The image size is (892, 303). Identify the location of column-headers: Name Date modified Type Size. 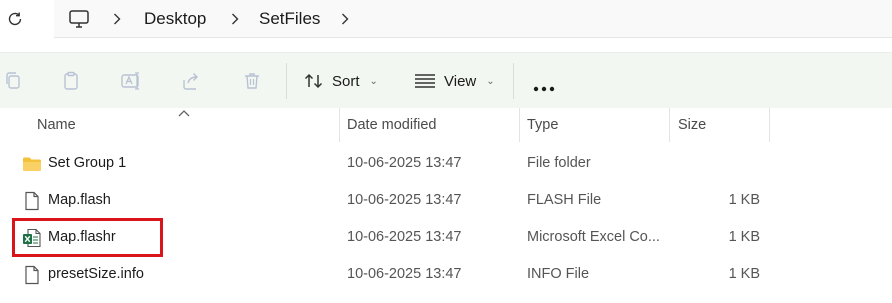
(446, 125).